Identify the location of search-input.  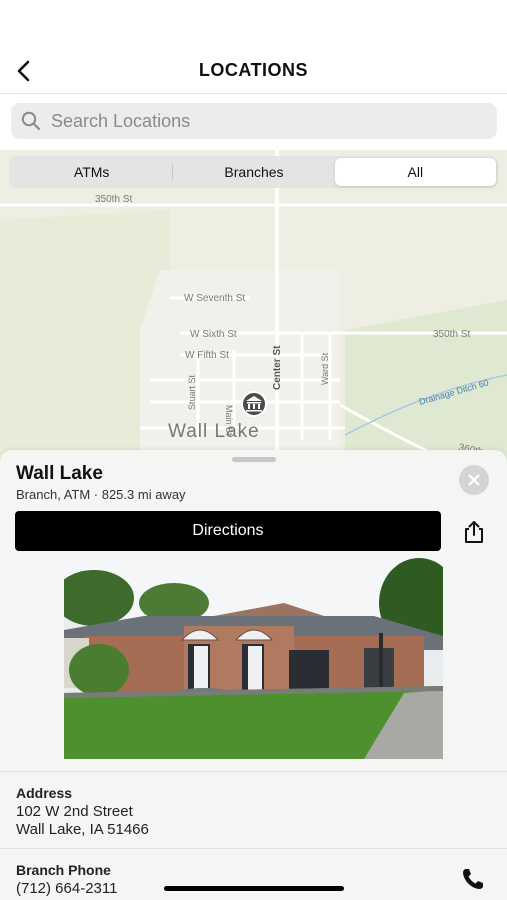
(261, 121).